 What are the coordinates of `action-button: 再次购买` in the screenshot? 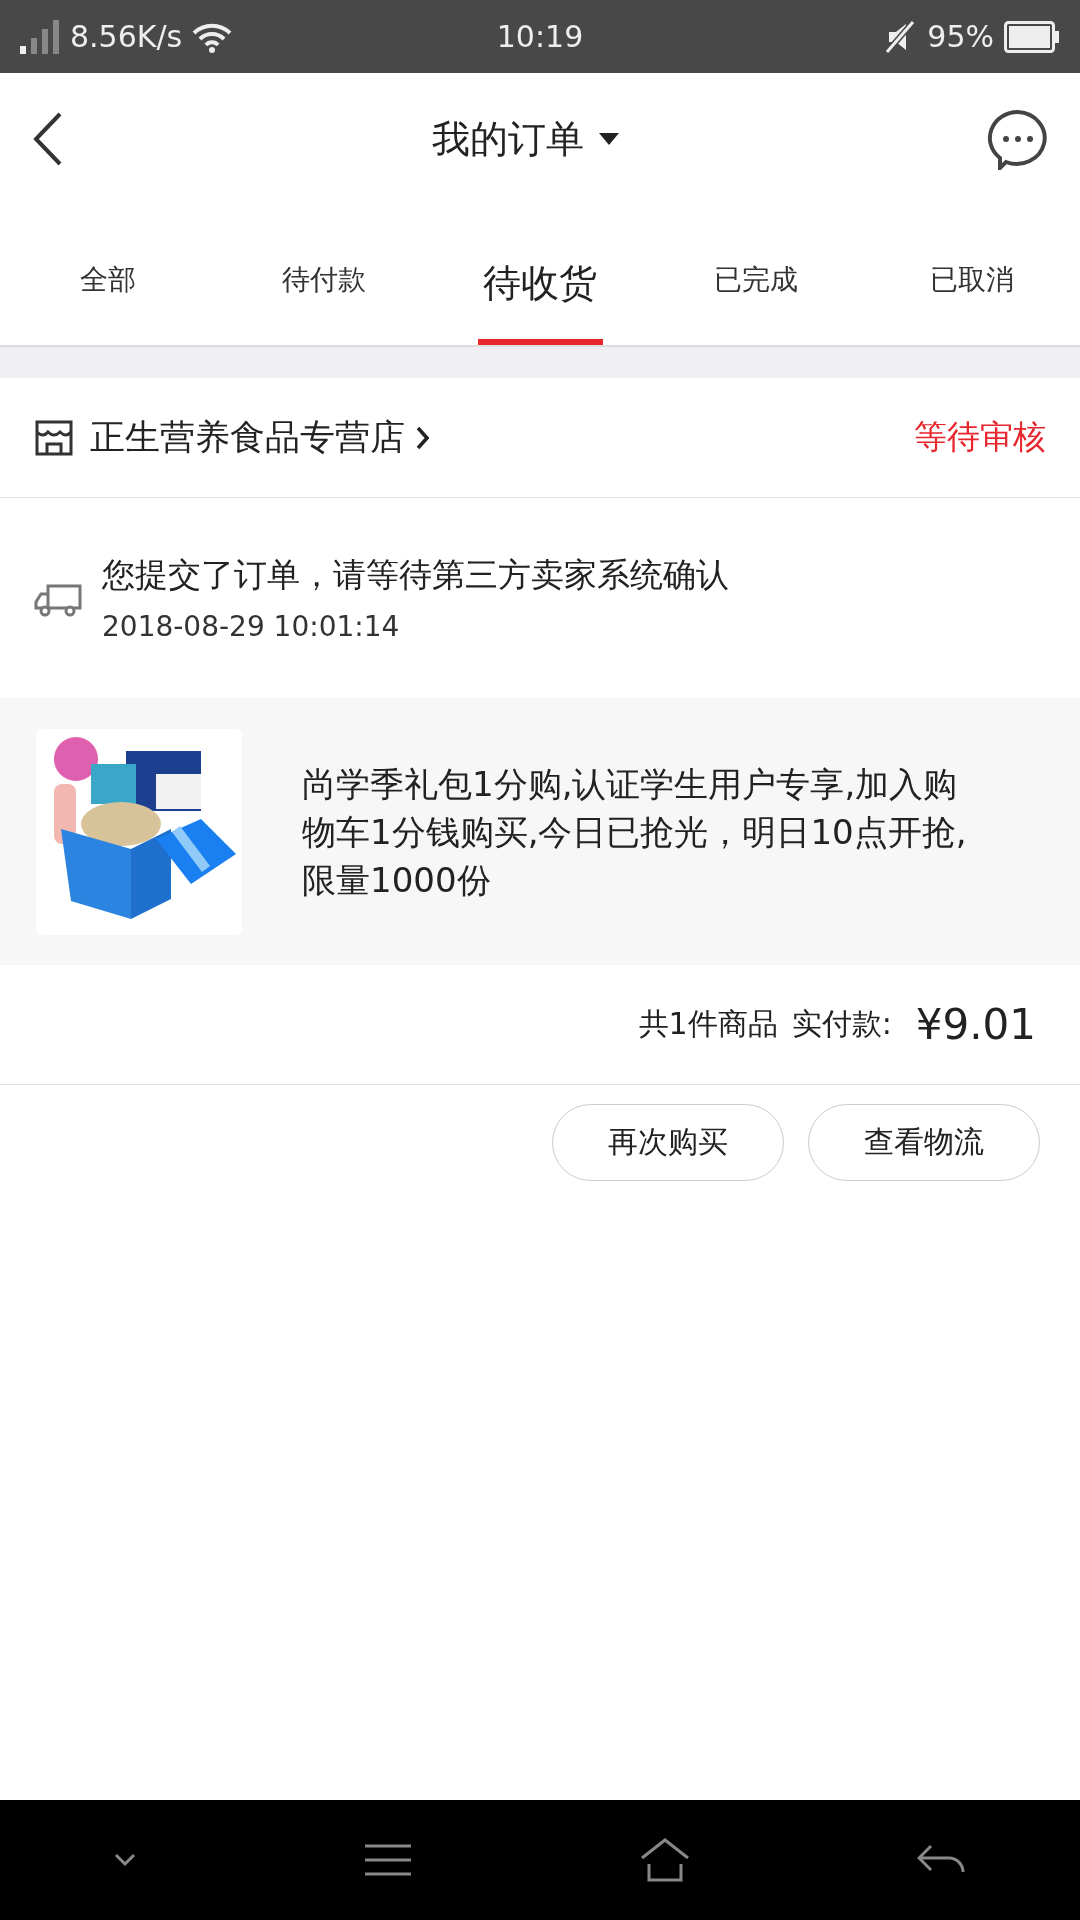 It's located at (668, 1142).